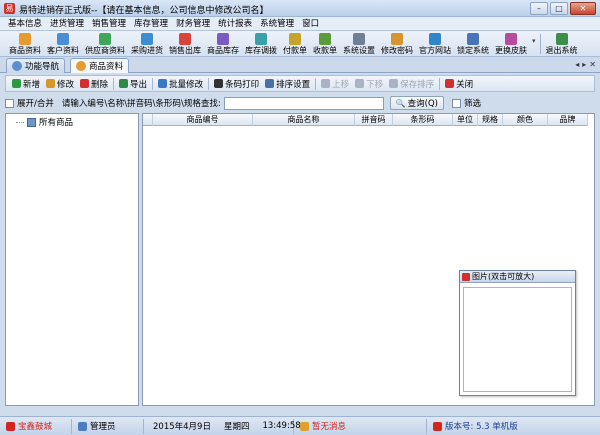  What do you see at coordinates (300, 65) in the screenshot?
I see `tab-strip: 功能导航 商品资料 ◂ ▸ ✕` at bounding box center [300, 65].